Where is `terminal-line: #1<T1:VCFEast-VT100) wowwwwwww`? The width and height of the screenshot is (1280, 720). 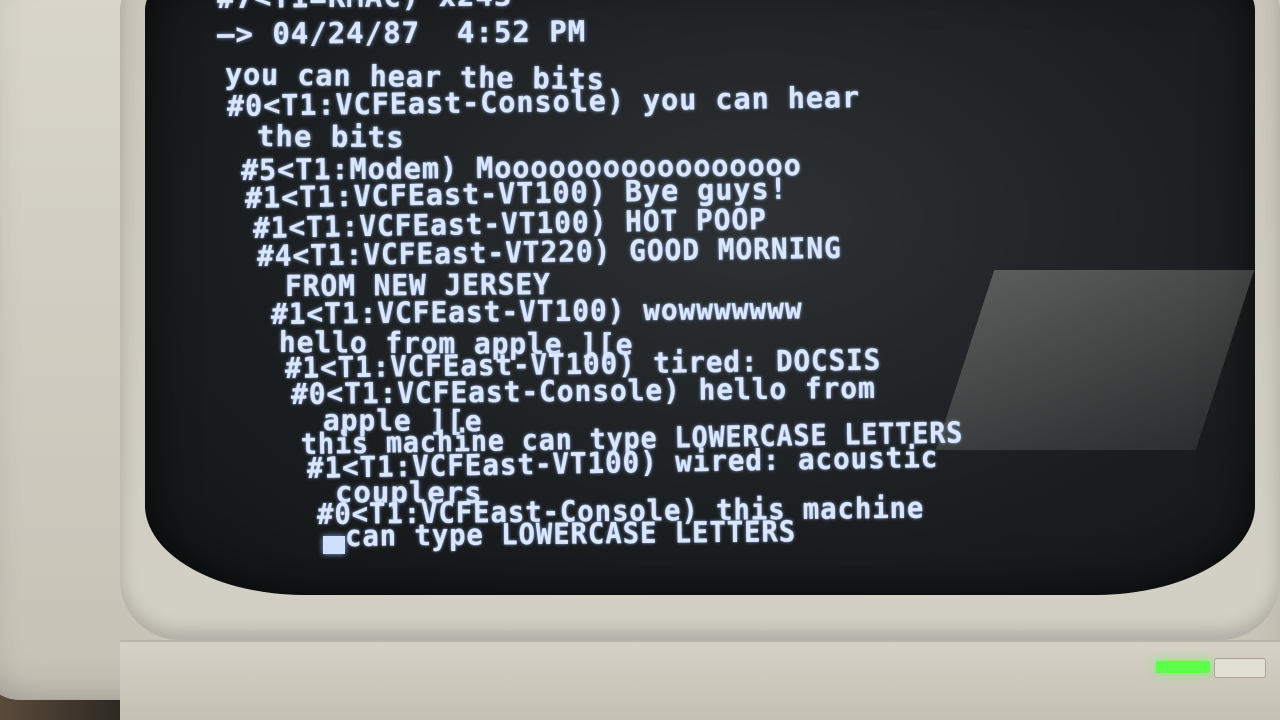 terminal-line: #1<T1:VCFEast-VT100) wowwwwwww is located at coordinates (536, 311).